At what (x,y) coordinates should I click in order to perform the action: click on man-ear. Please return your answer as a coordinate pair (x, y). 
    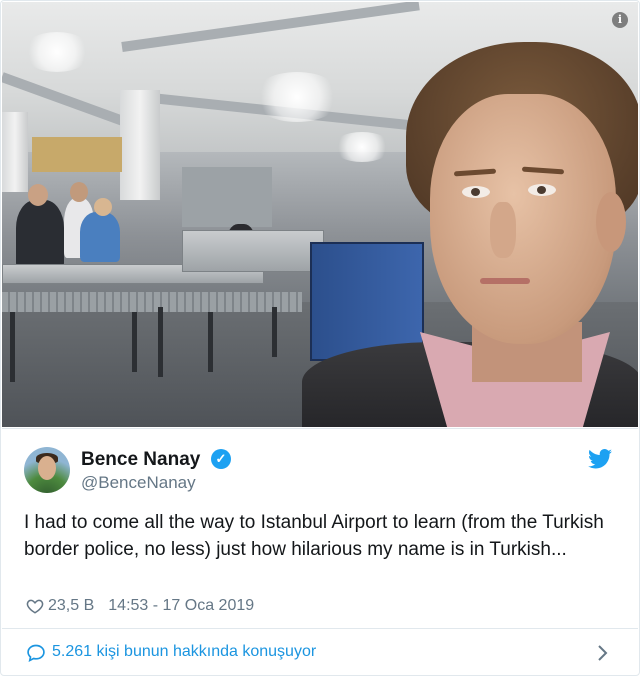
    Looking at the image, I should click on (611, 222).